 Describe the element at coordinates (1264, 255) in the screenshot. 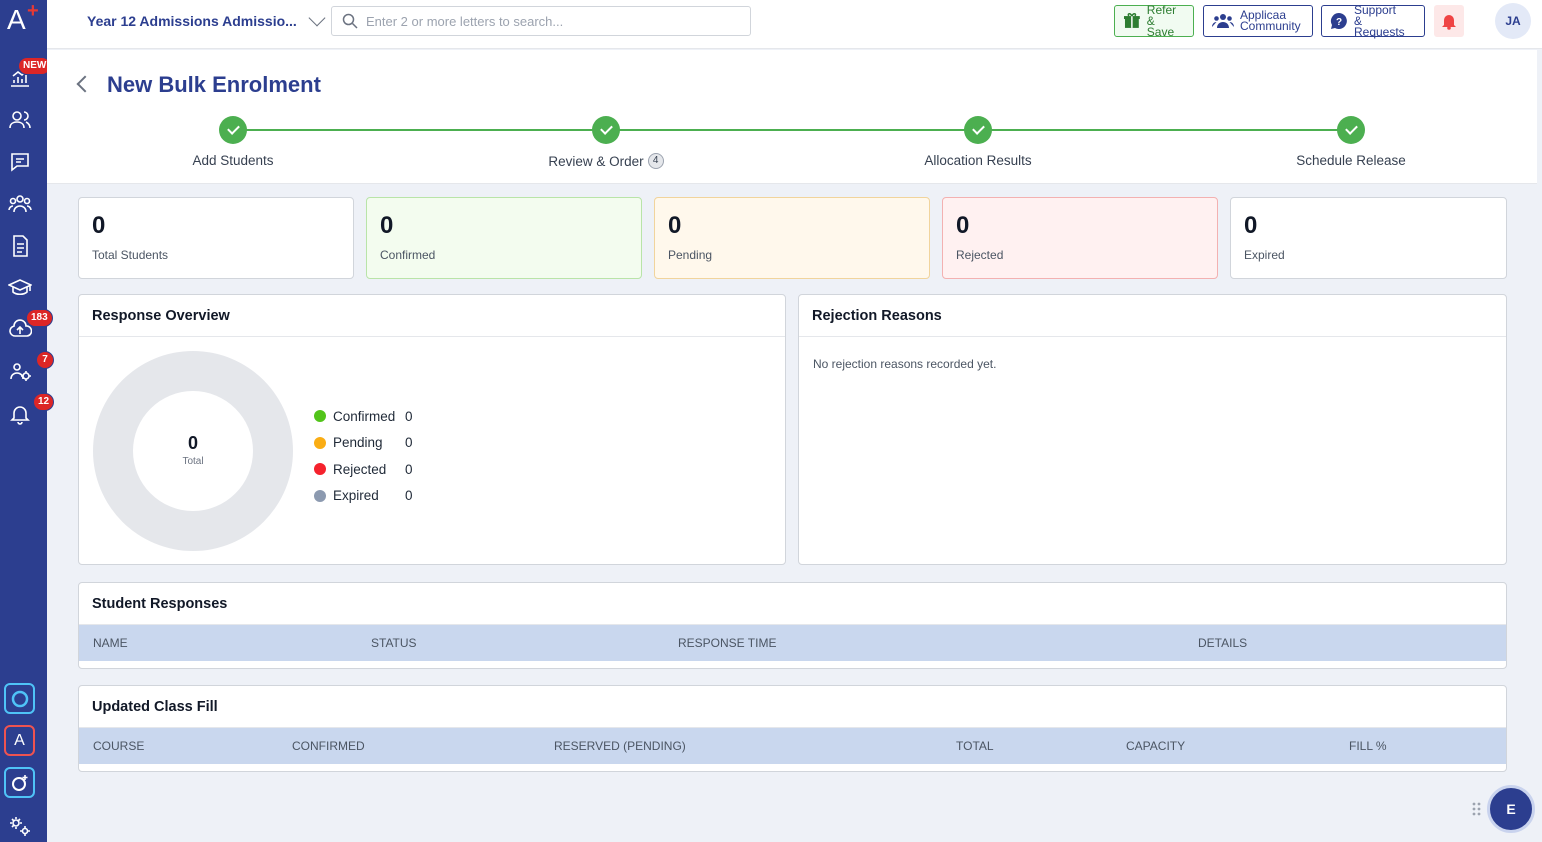

I see `stat-label: Expired` at that location.